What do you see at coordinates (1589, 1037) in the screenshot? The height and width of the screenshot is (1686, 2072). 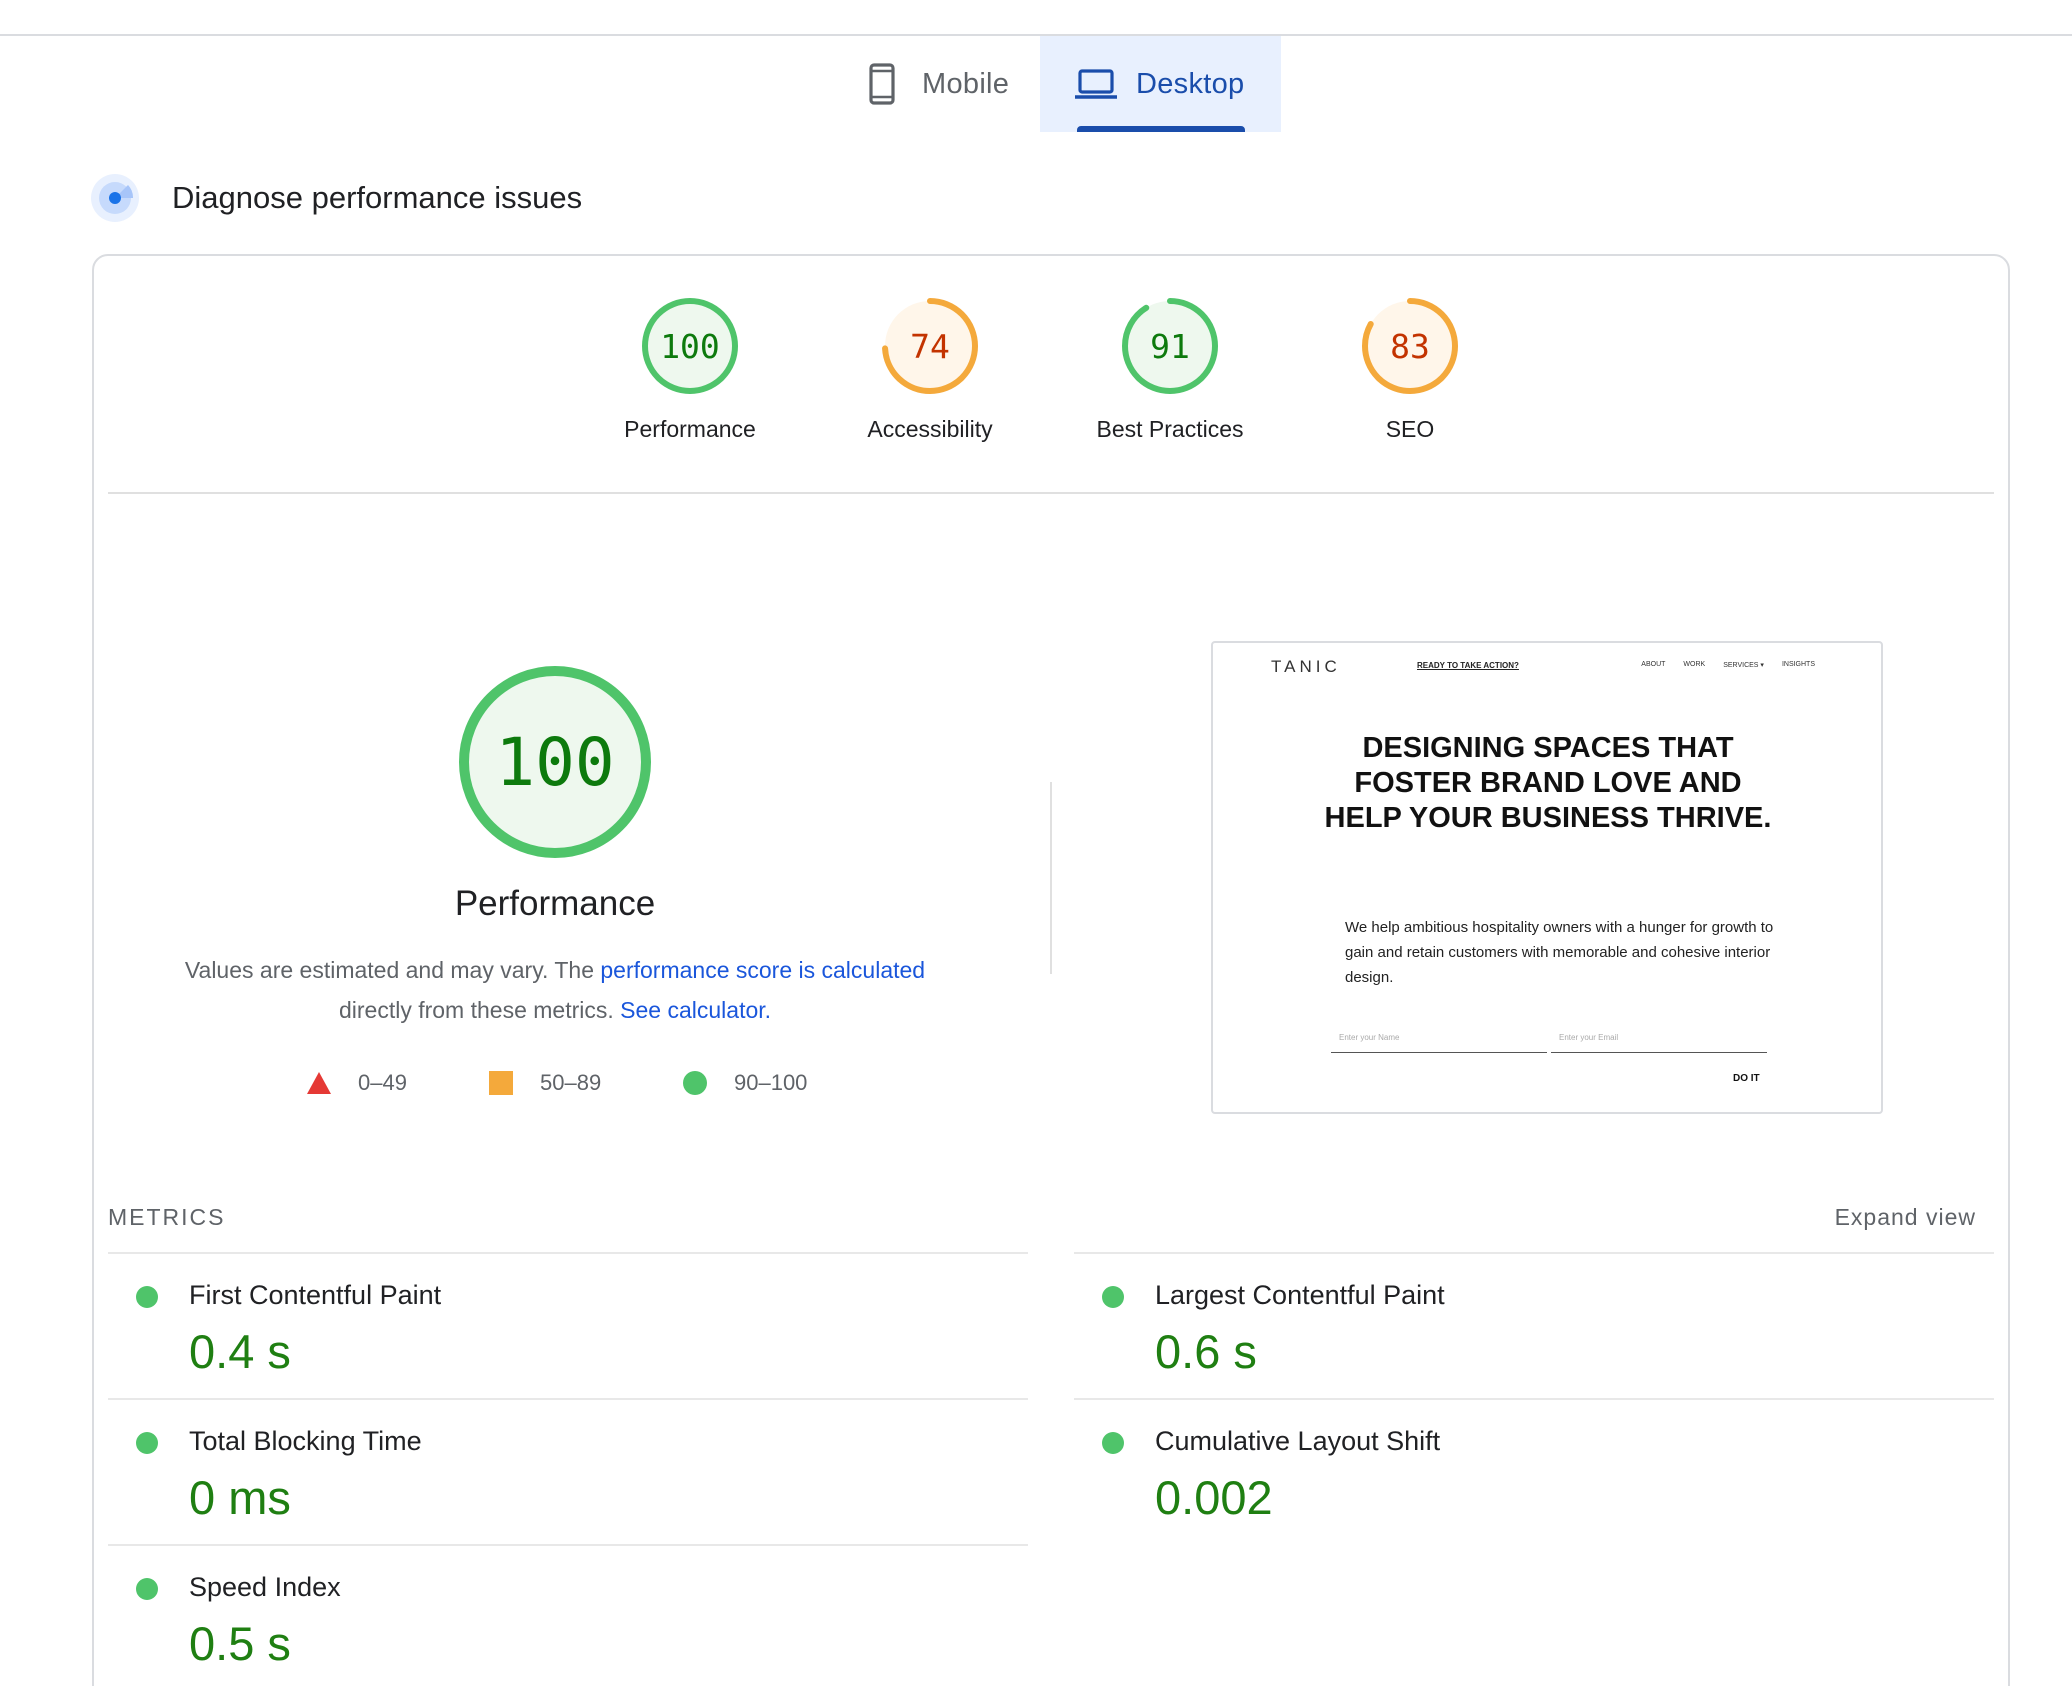 I see `site-email-placeholder: Enter your Email` at bounding box center [1589, 1037].